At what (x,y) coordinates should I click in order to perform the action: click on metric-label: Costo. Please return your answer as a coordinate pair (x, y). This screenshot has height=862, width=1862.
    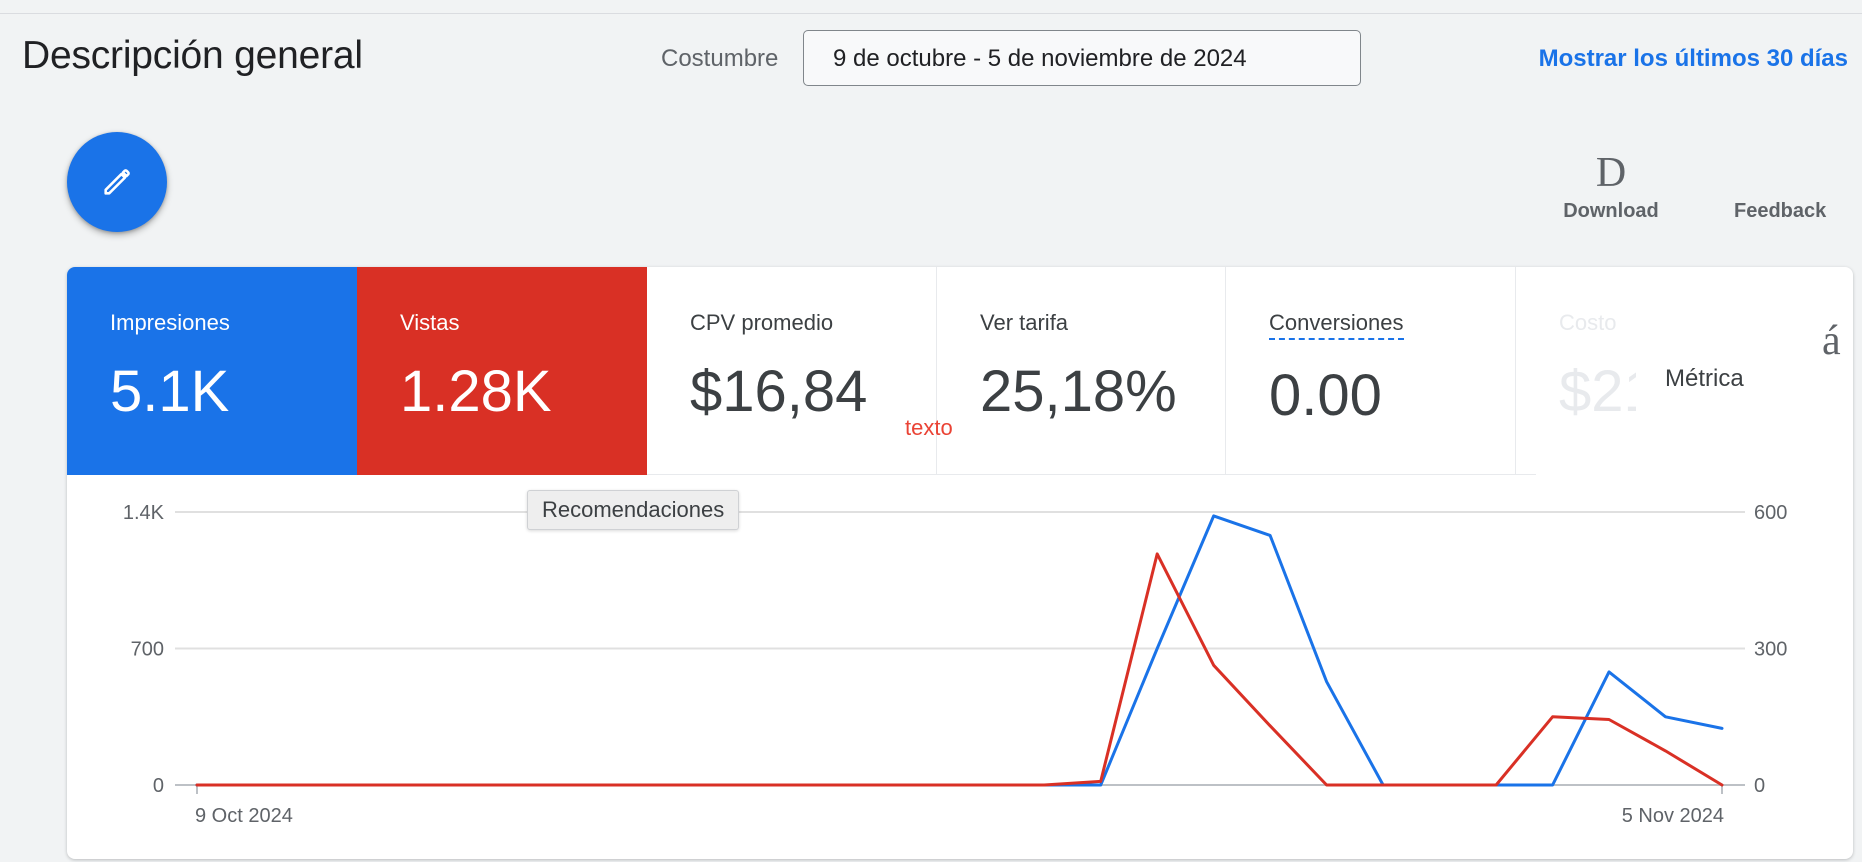
    Looking at the image, I should click on (1588, 322).